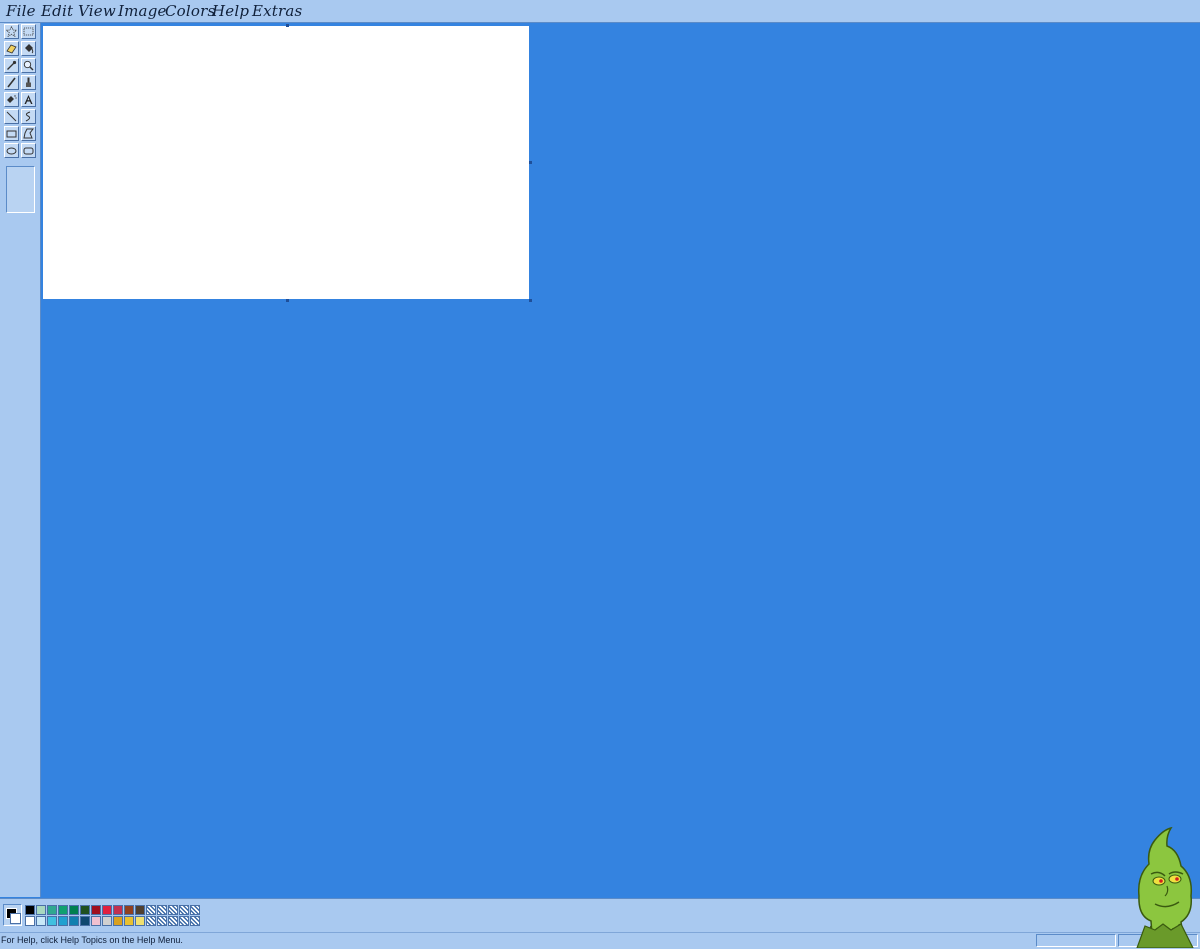 The height and width of the screenshot is (949, 1200). I want to click on tool-airbrush, so click(11, 99).